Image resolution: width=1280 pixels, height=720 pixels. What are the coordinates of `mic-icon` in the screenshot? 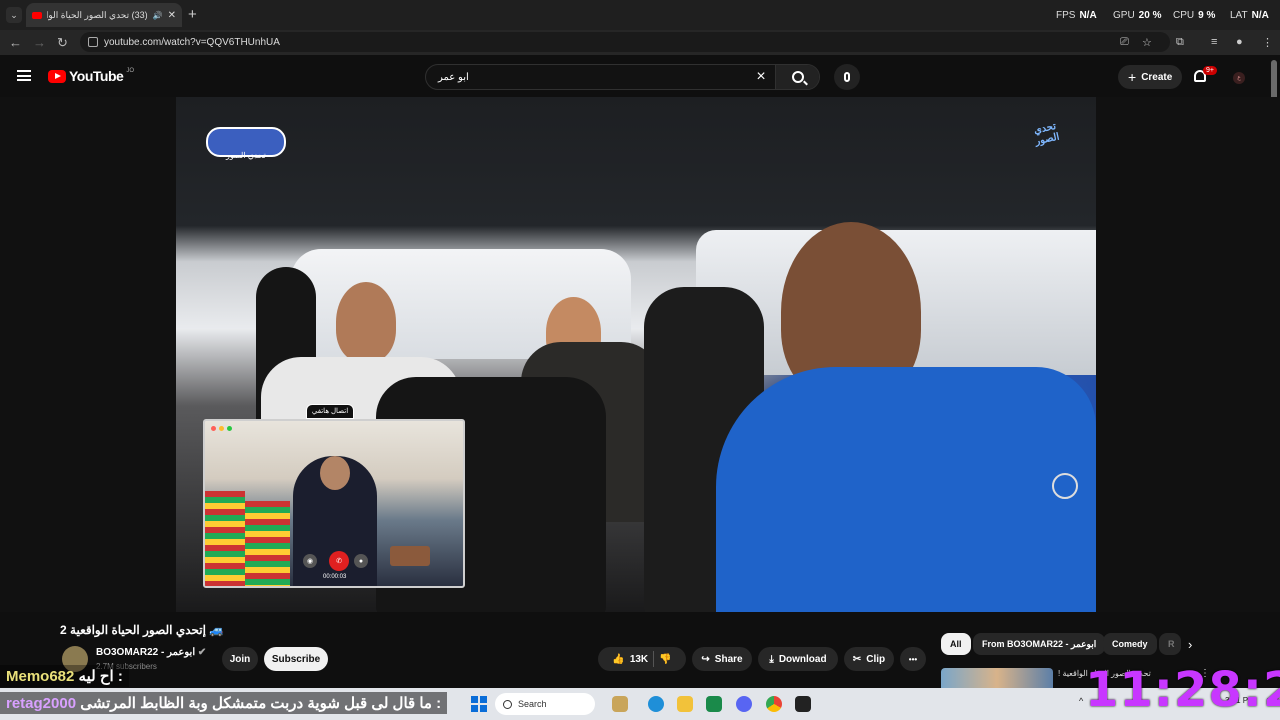 It's located at (847, 77).